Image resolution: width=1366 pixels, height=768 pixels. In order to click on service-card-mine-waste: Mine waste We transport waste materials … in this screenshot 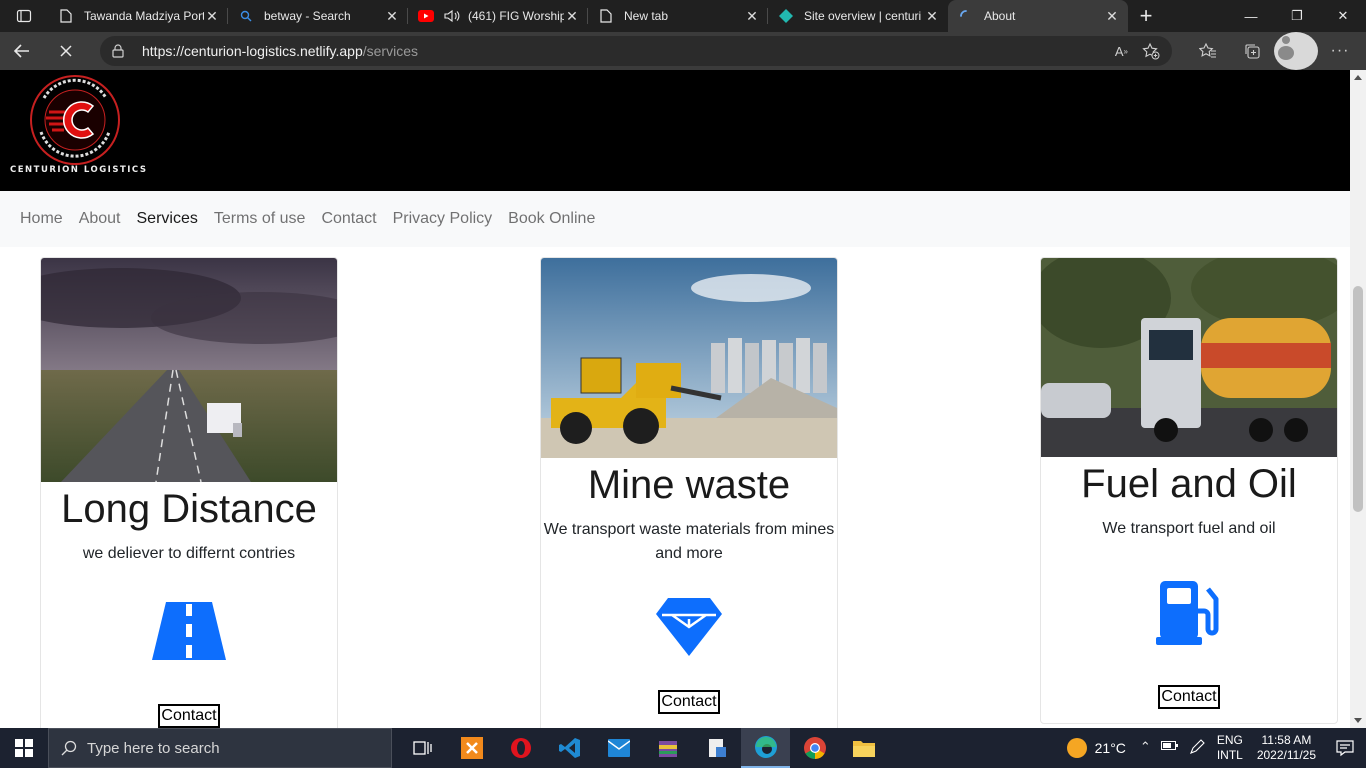, I will do `click(689, 492)`.